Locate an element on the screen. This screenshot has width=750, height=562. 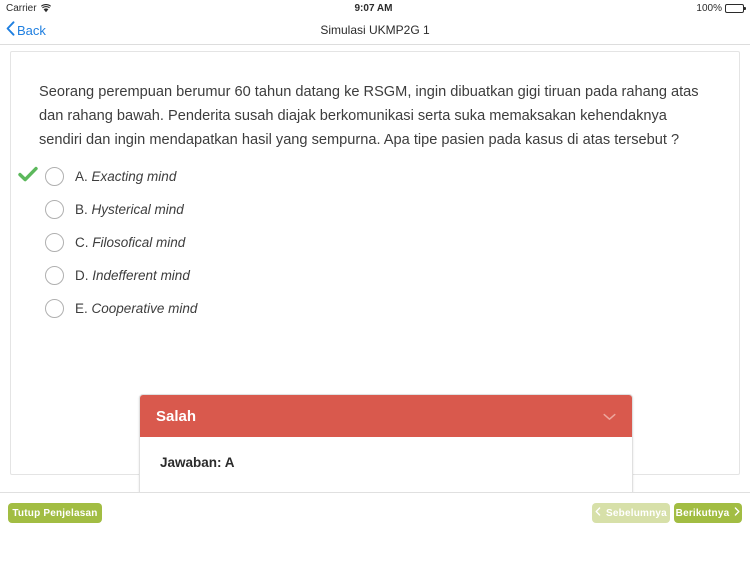
option-label-a: A. Exacting mind is located at coordinates (125, 176).